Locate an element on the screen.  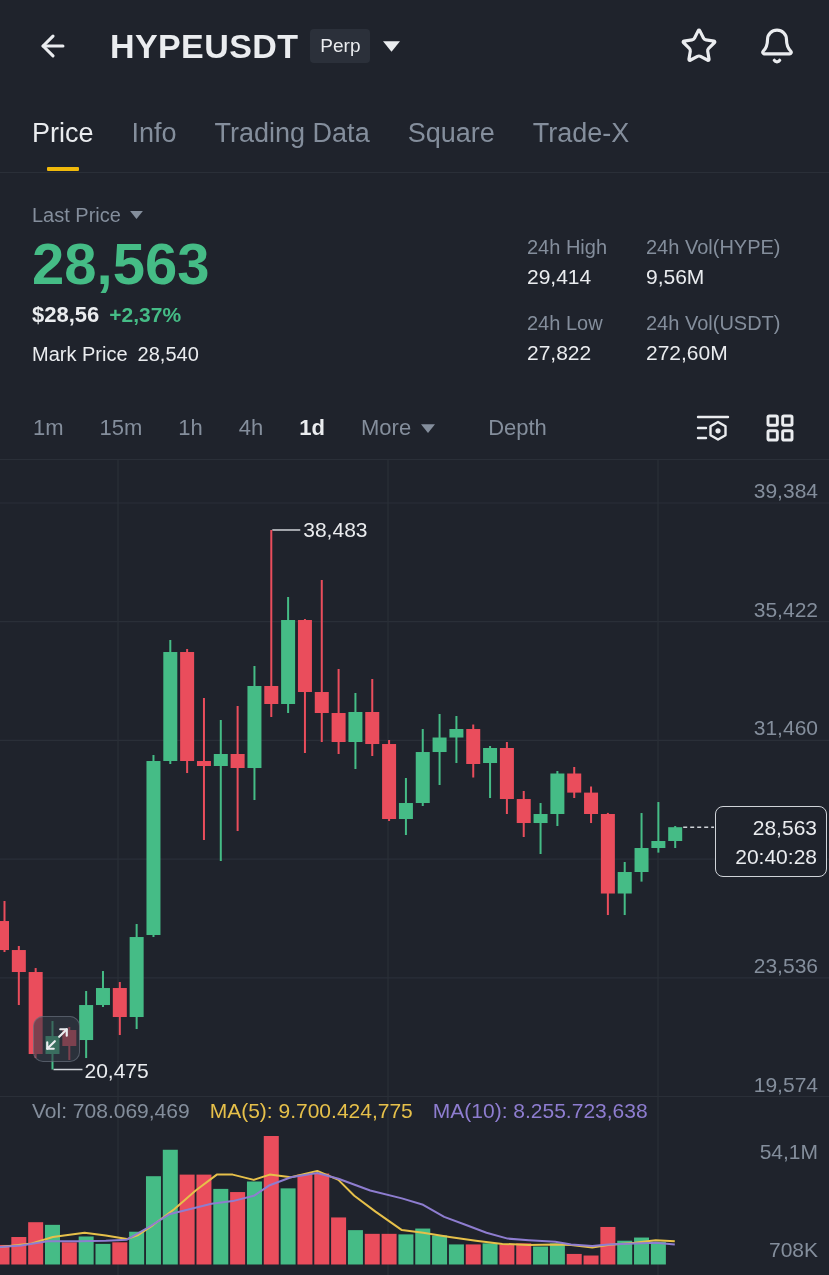
volume-axis-label: 708K is located at coordinates (793, 1250).